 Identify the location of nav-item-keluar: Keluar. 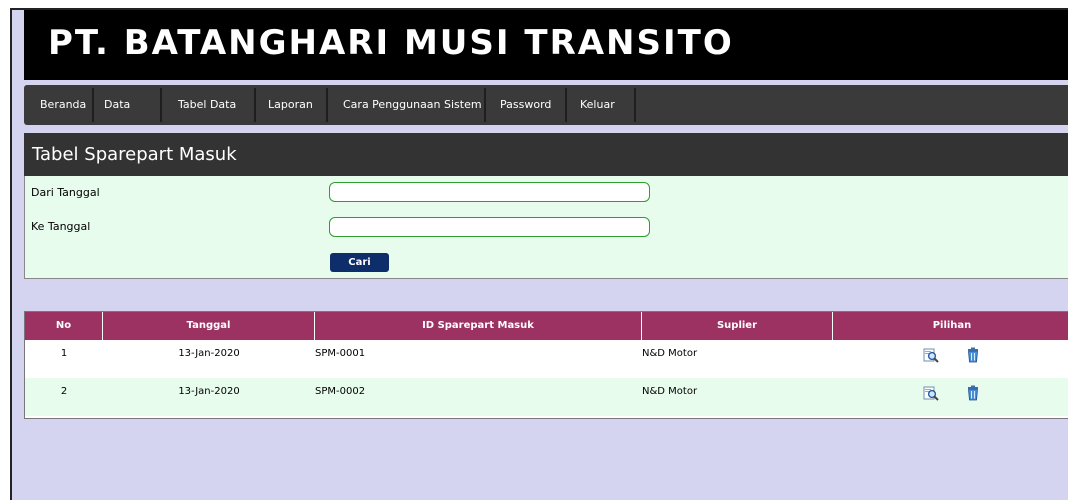
(597, 105).